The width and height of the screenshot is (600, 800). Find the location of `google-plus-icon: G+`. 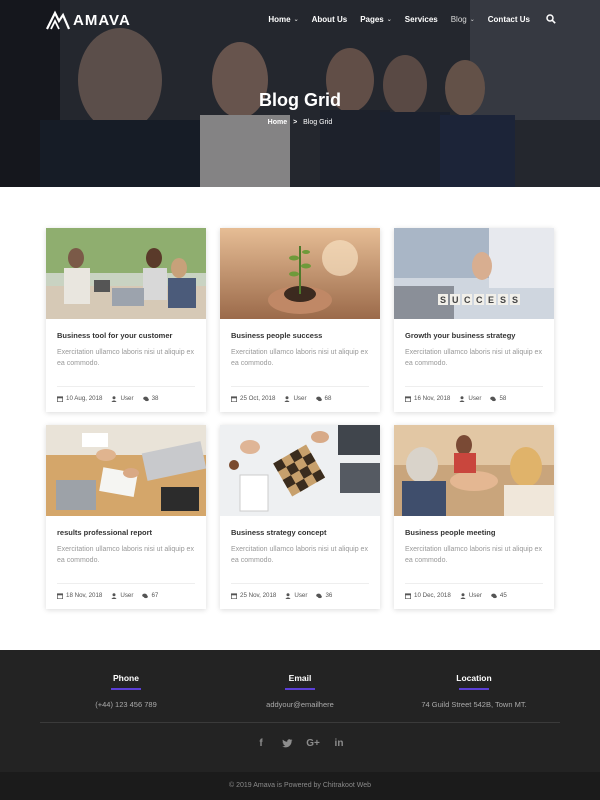

google-plus-icon: G+ is located at coordinates (313, 743).